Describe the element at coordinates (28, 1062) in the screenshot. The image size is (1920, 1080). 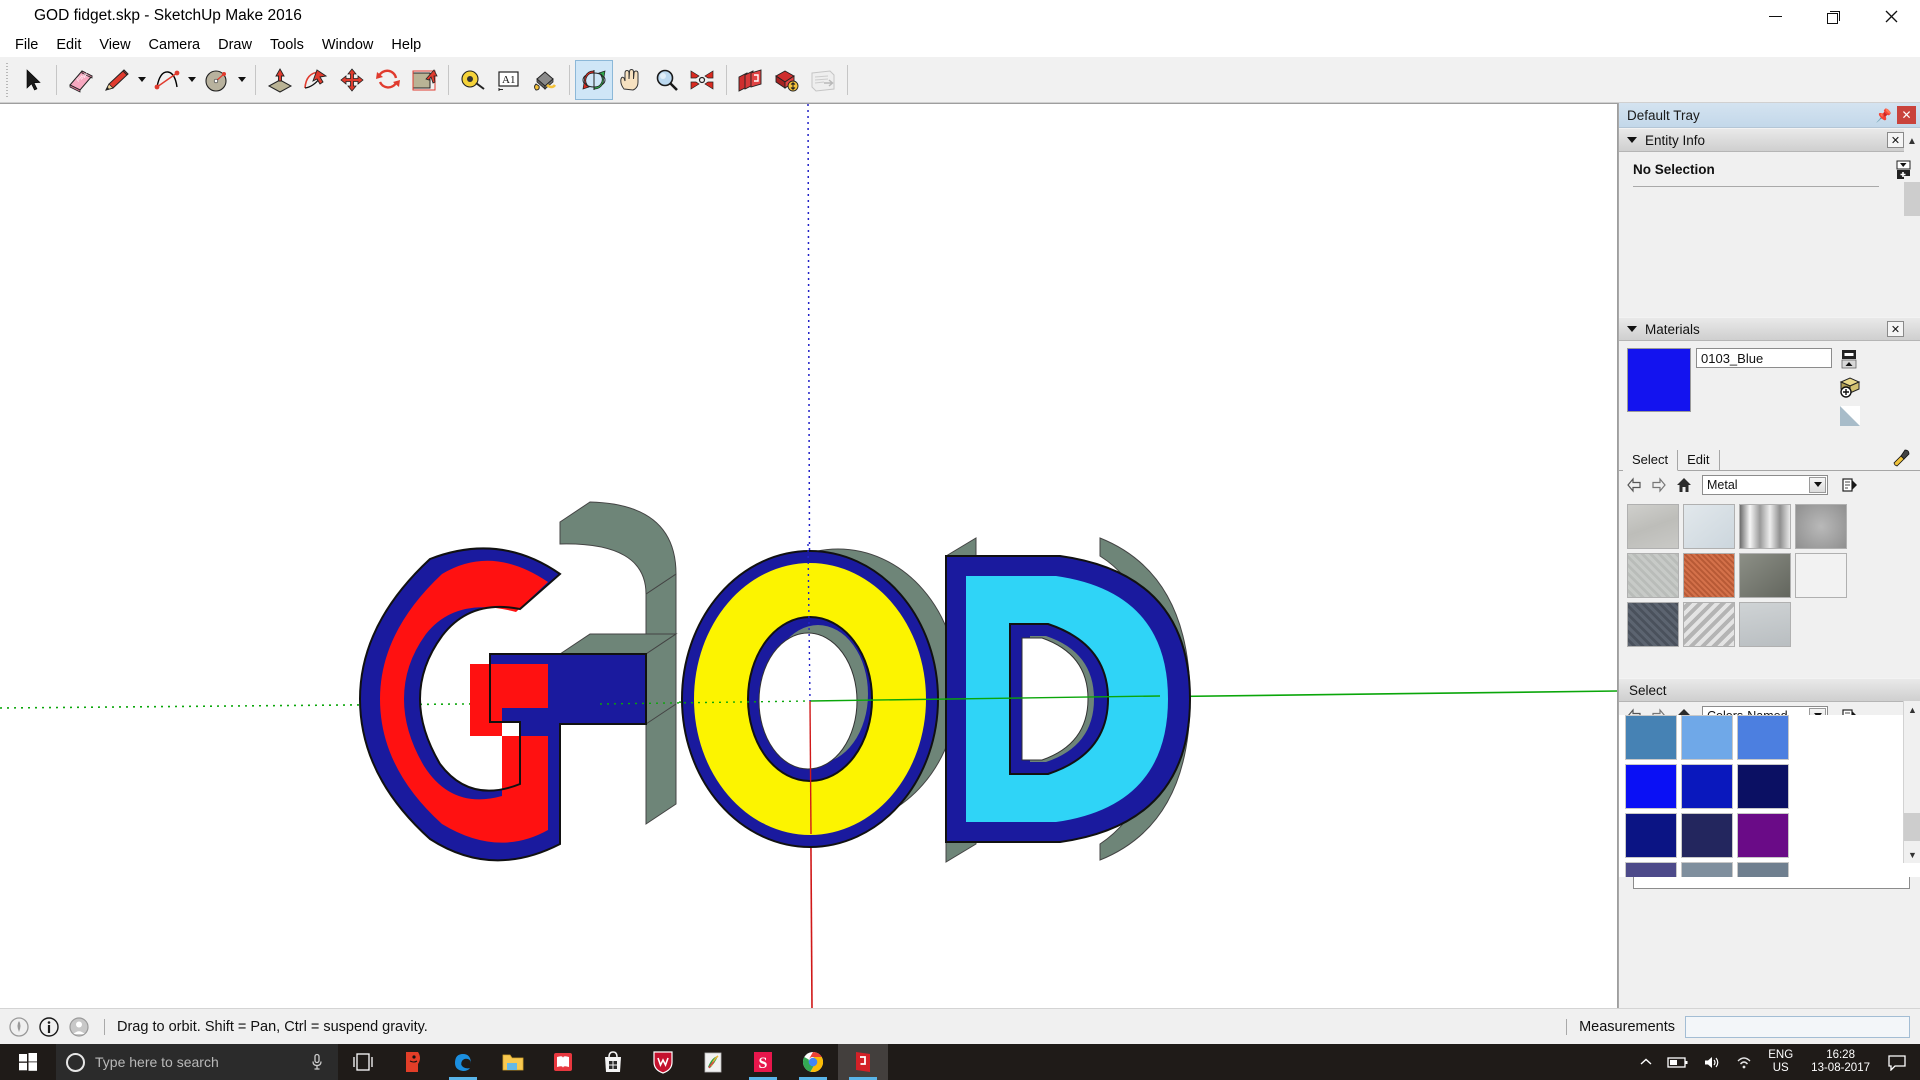
I see `windows-start-icon` at that location.